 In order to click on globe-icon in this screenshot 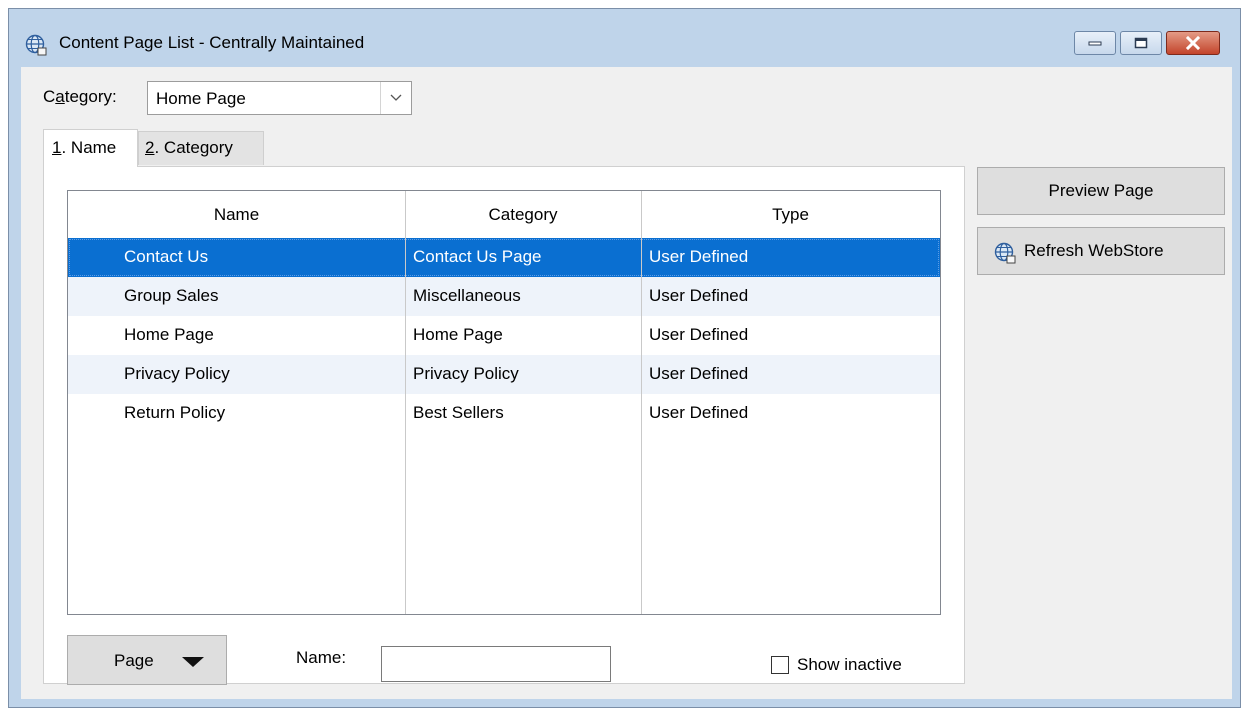, I will do `click(36, 45)`.